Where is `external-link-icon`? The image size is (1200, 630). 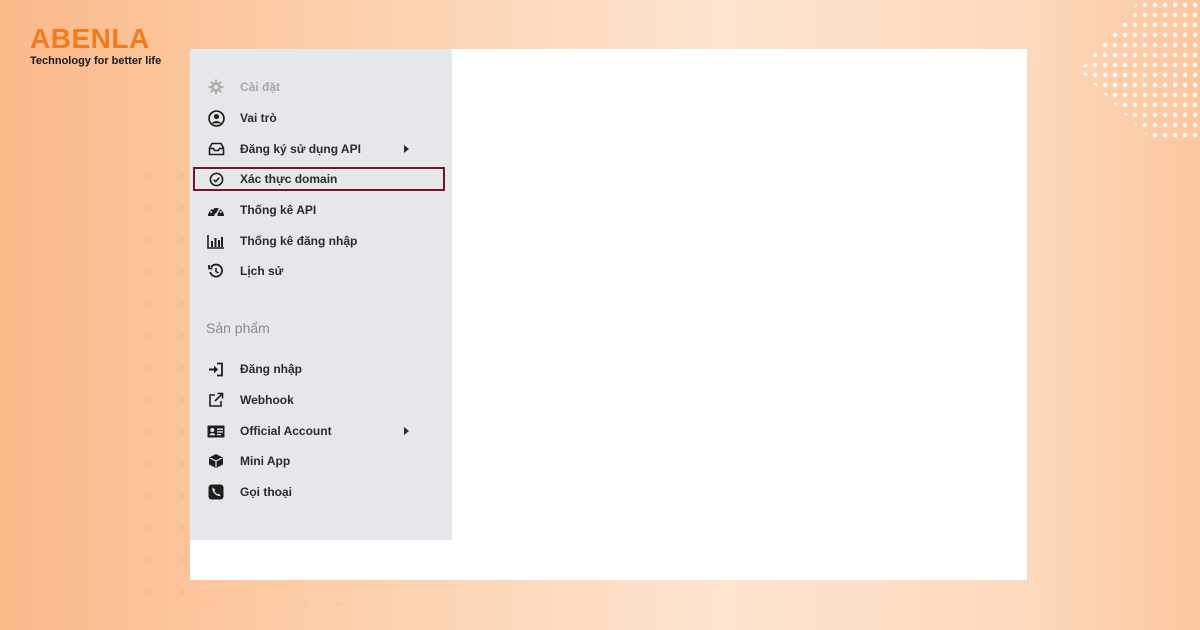
external-link-icon is located at coordinates (216, 400).